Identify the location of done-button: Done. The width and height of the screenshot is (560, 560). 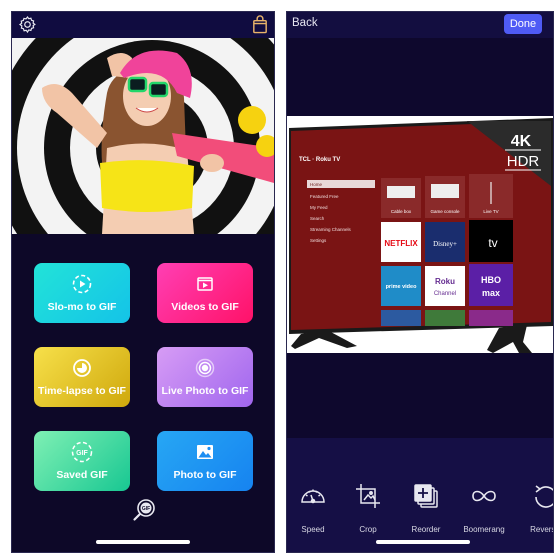
(523, 24).